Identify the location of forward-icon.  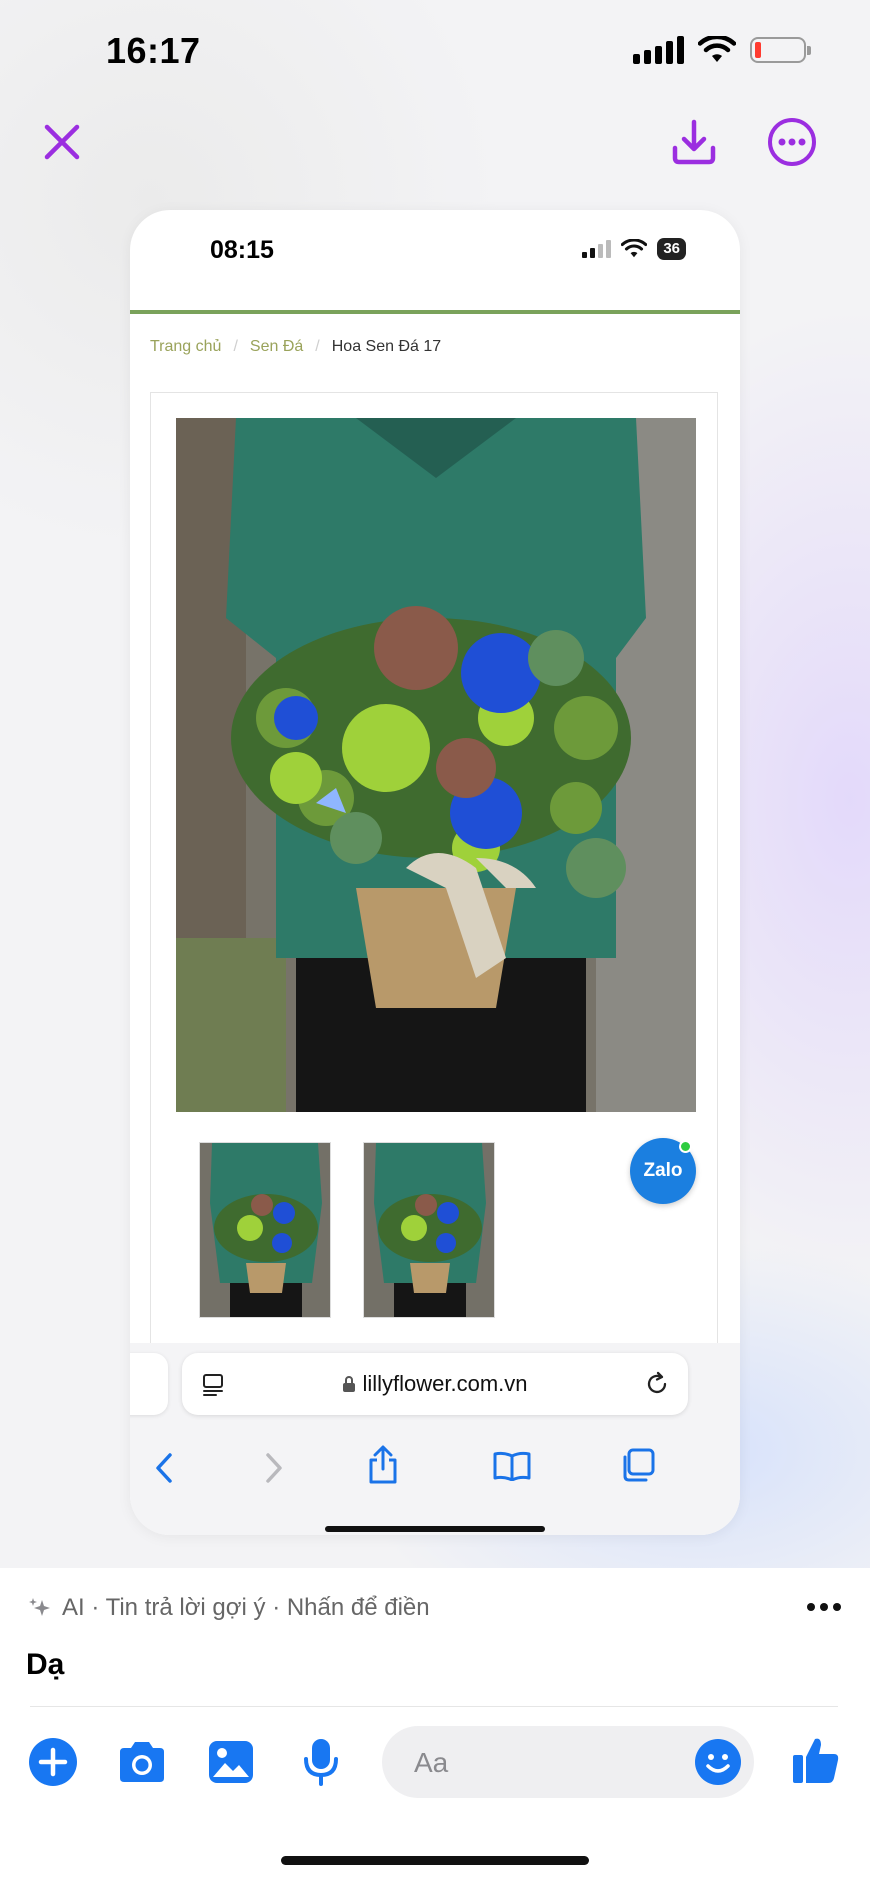
(274, 1468).